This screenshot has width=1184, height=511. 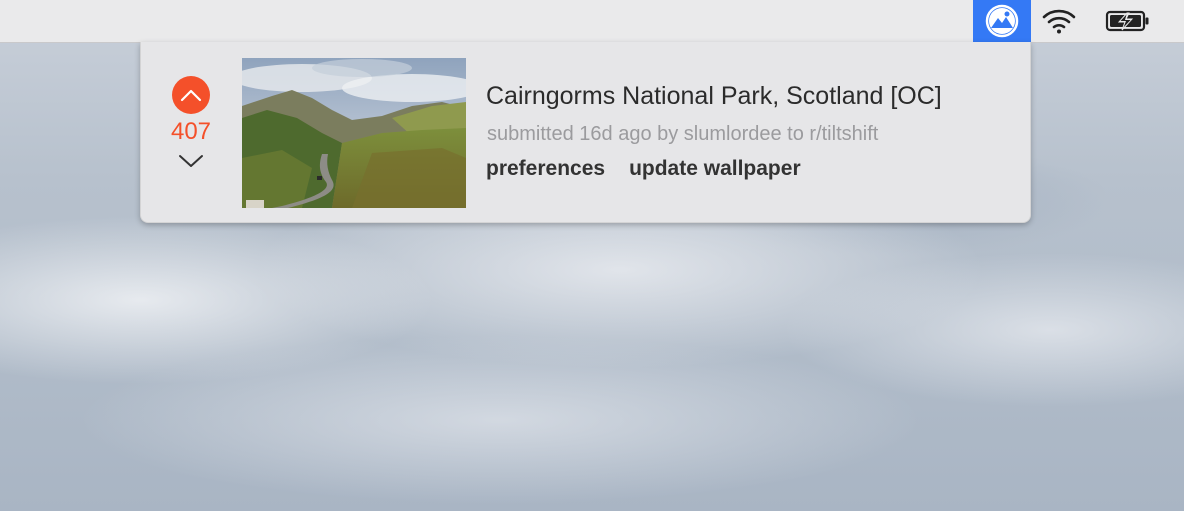 I want to click on wifi-icon, so click(x=1059, y=21).